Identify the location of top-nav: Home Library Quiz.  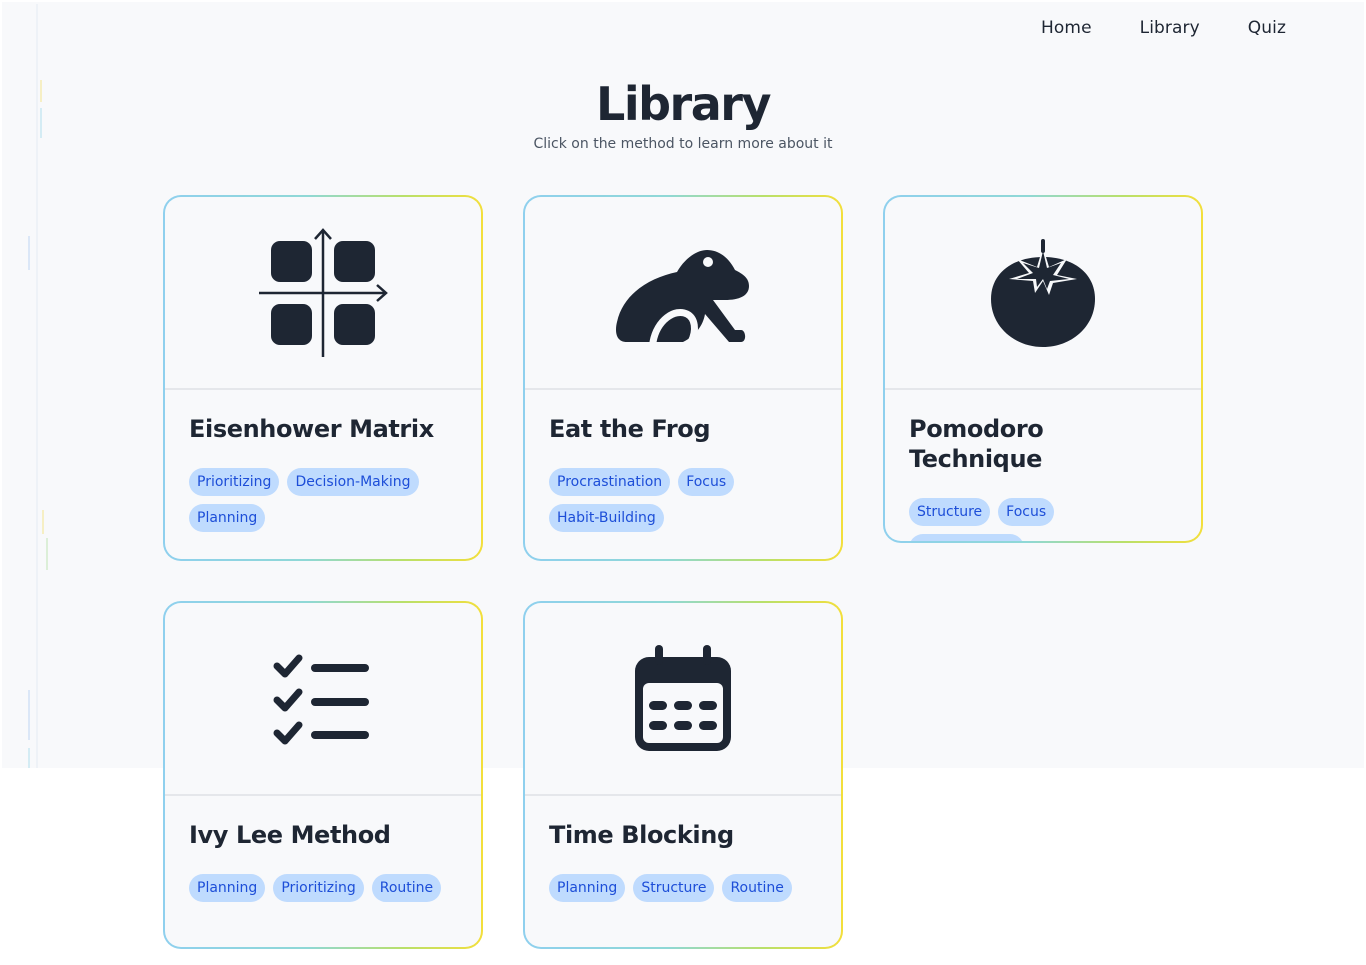
(1163, 28).